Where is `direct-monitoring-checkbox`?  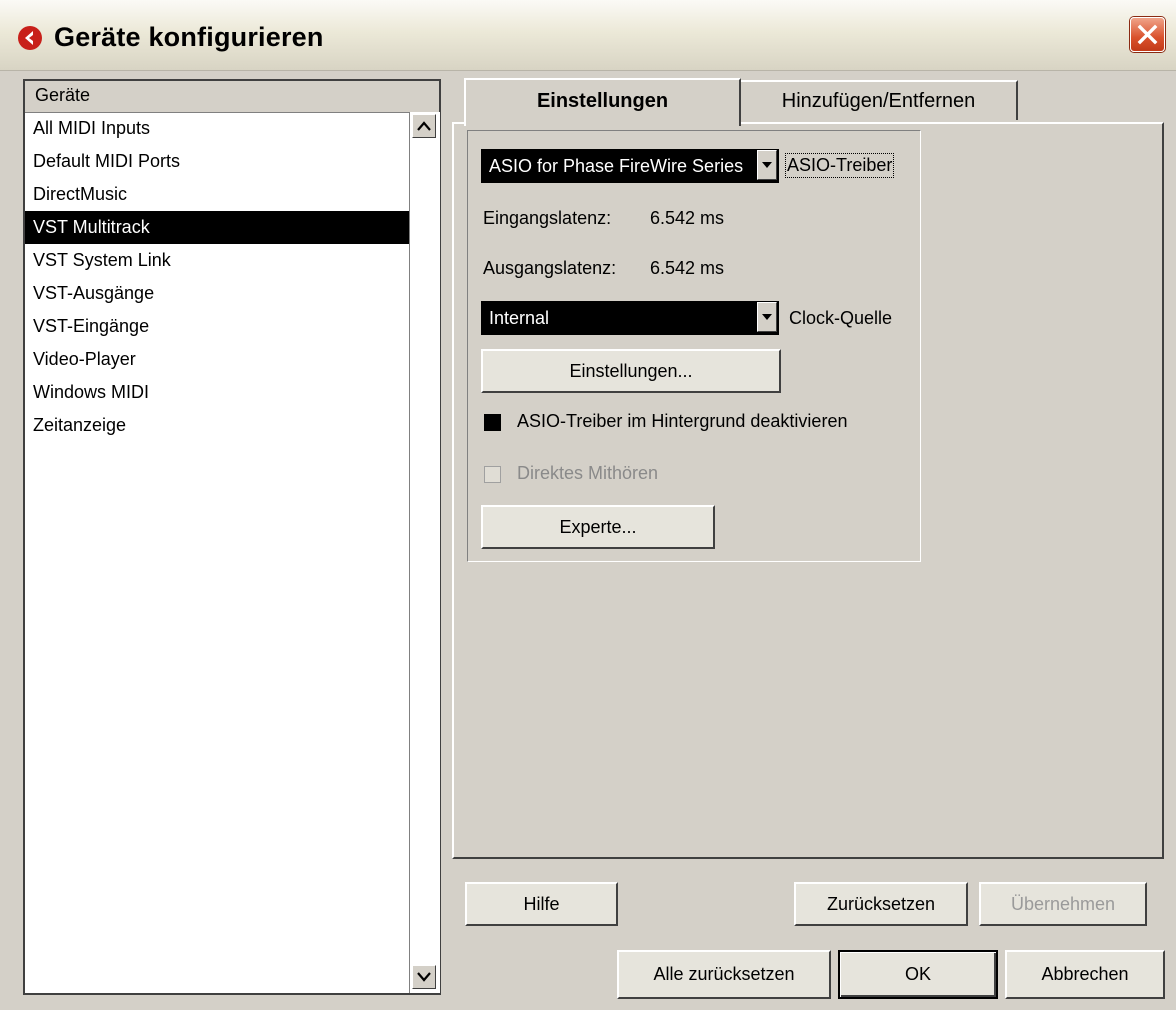 direct-monitoring-checkbox is located at coordinates (492, 474).